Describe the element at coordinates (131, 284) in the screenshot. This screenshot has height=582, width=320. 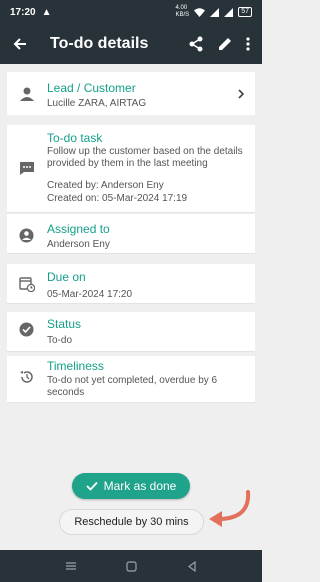
I see `due-on-card: Due on 05-Mar-2024 17:20` at that location.